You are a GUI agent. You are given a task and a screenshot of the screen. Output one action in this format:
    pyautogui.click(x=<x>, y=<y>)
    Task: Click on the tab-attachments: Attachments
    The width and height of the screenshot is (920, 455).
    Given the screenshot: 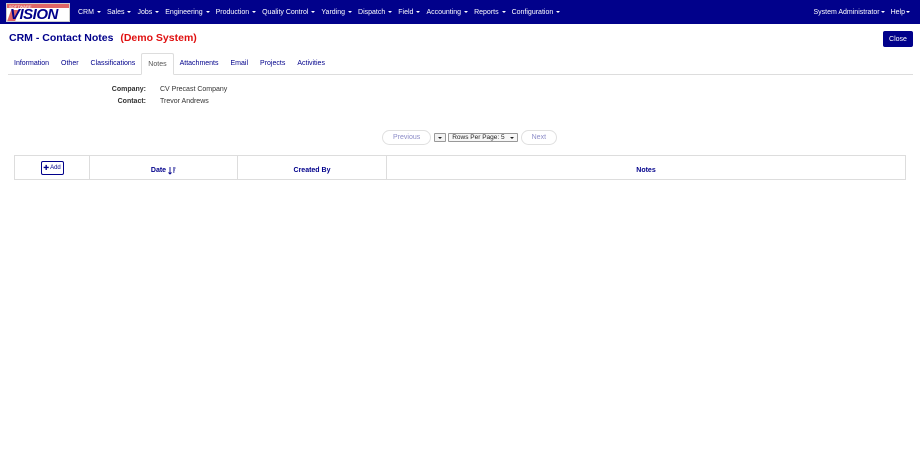 What is the action you would take?
    pyautogui.click(x=199, y=63)
    